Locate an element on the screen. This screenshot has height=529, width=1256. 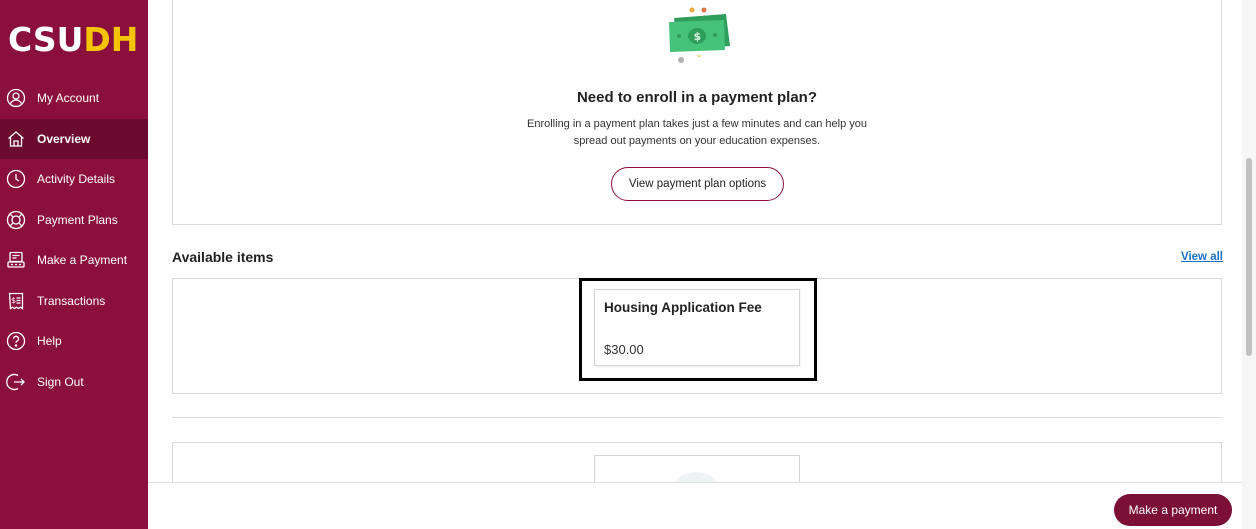
sticky-footer is located at coordinates (695, 505).